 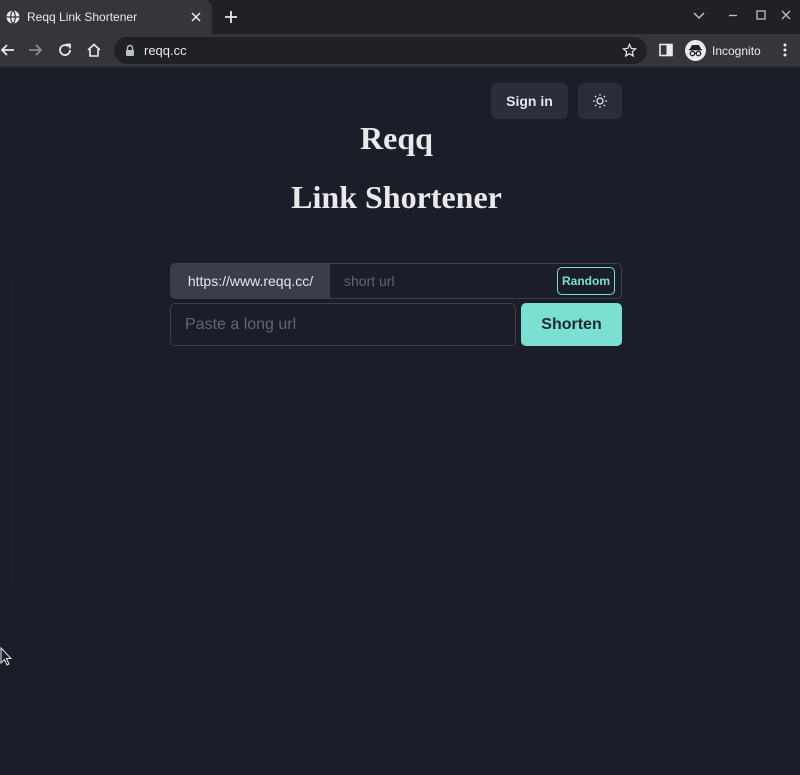 I want to click on domain-prefix: https://www.reqq.cc/, so click(x=250, y=281).